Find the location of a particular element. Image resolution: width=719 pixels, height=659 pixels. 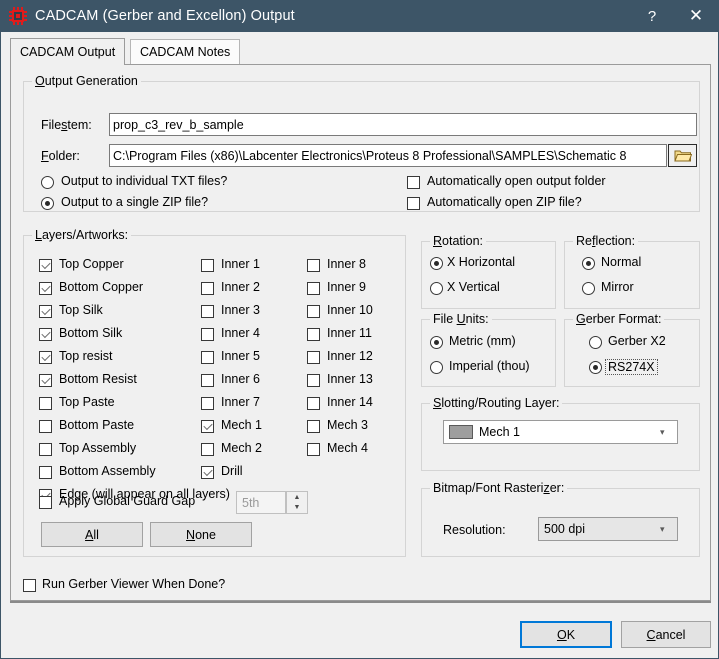

checkbox-layer-label: Inner 4 is located at coordinates (240, 333).